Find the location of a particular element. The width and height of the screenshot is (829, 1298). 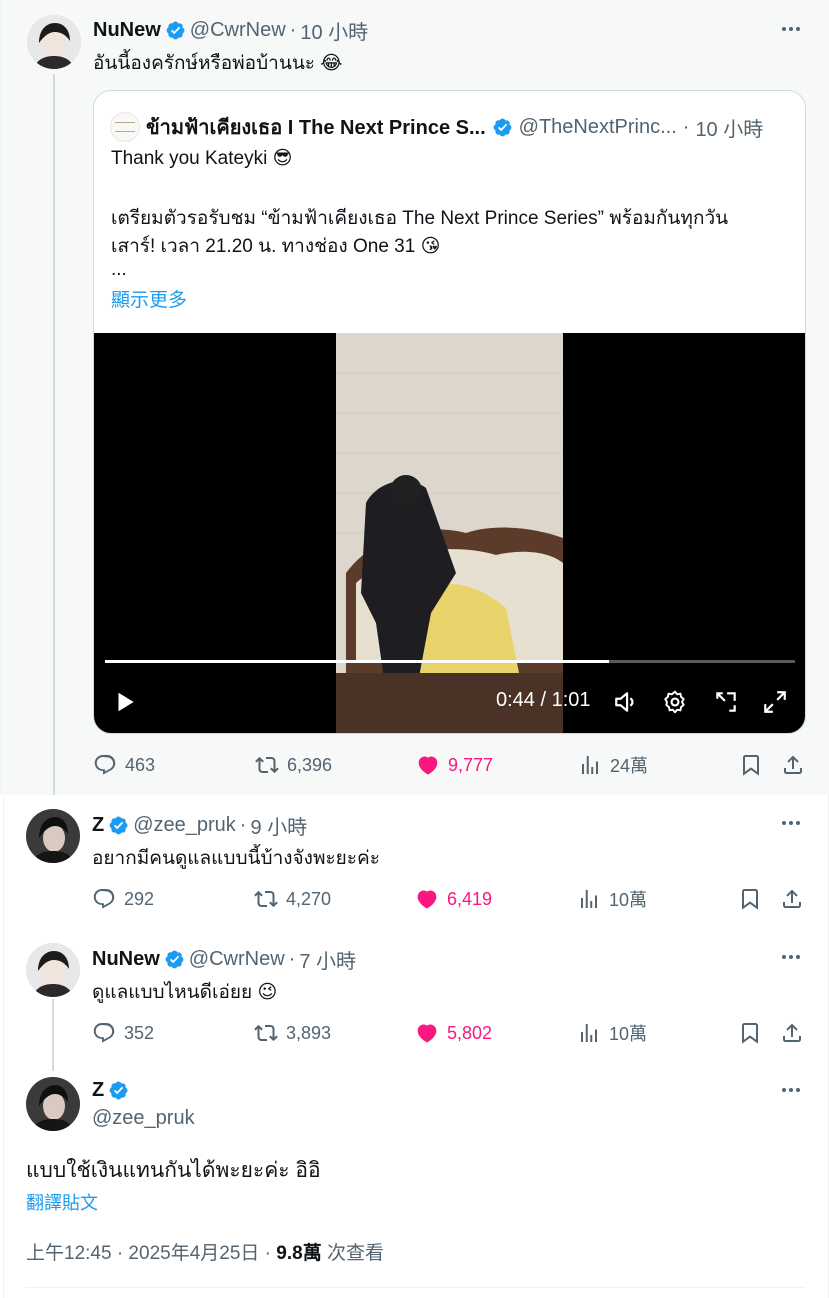

settings-gear-icon is located at coordinates (675, 702).